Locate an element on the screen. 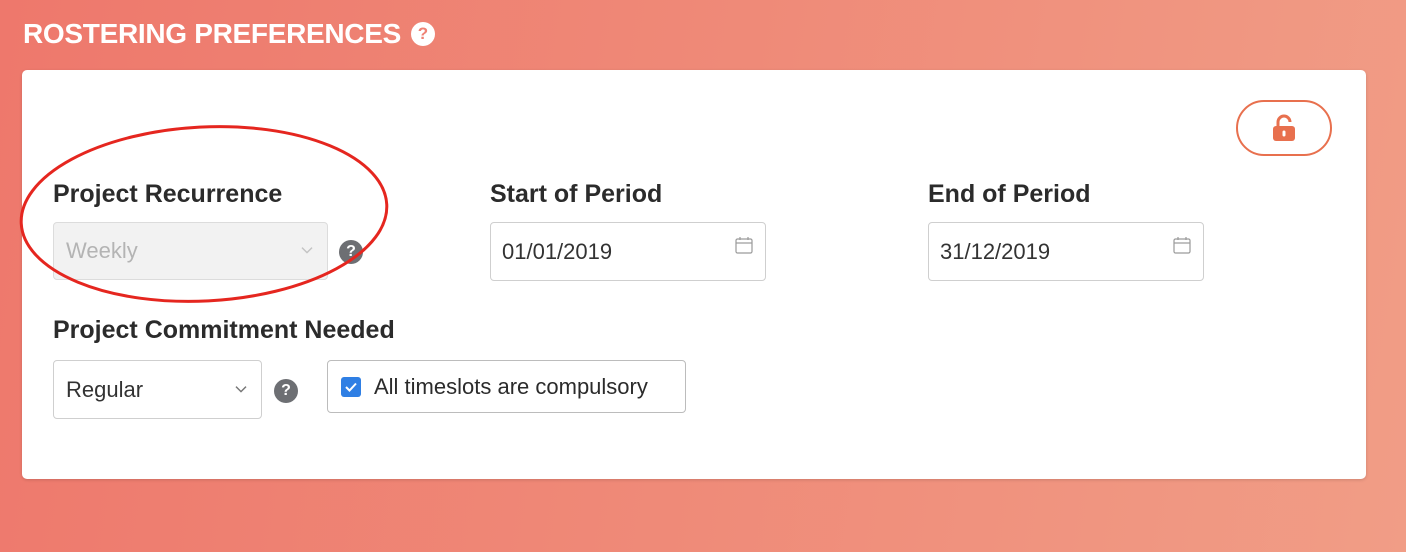 The height and width of the screenshot is (552, 1406). section-title: ROSTERING PREFERENCES is located at coordinates (212, 33).